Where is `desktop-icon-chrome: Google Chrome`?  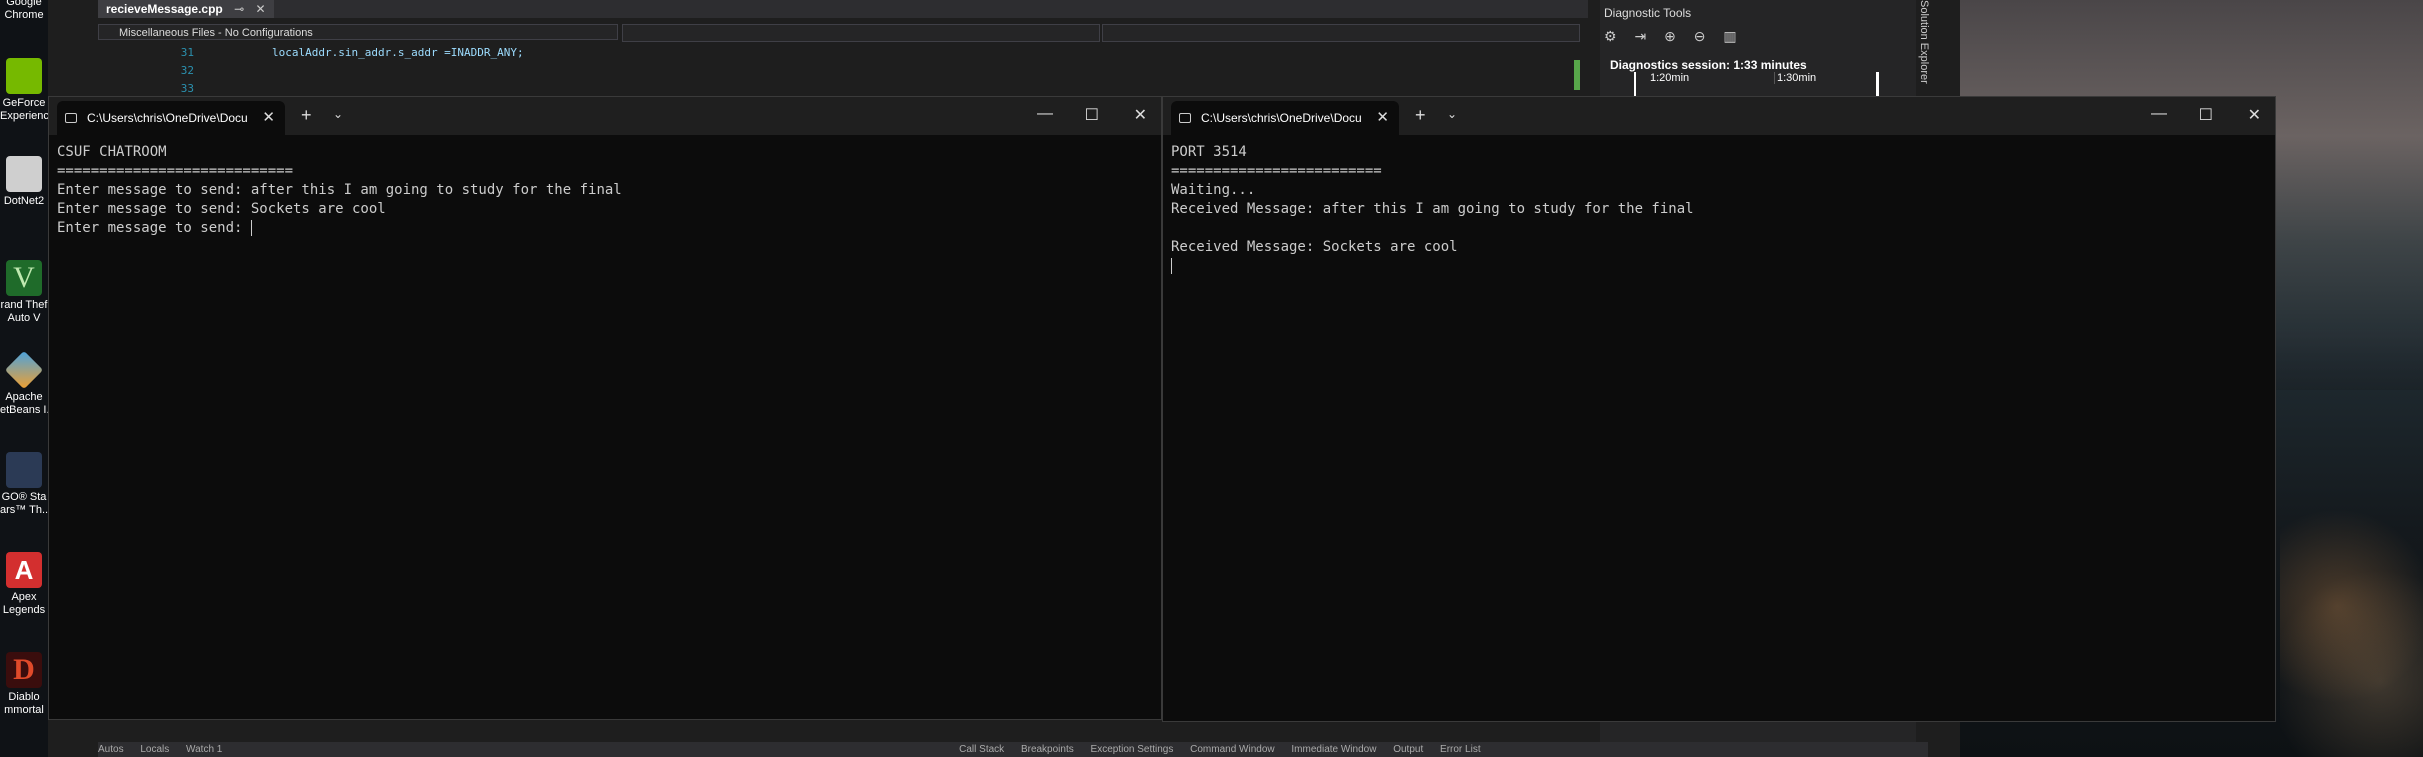
desktop-icon-chrome: Google Chrome is located at coordinates (24, 11).